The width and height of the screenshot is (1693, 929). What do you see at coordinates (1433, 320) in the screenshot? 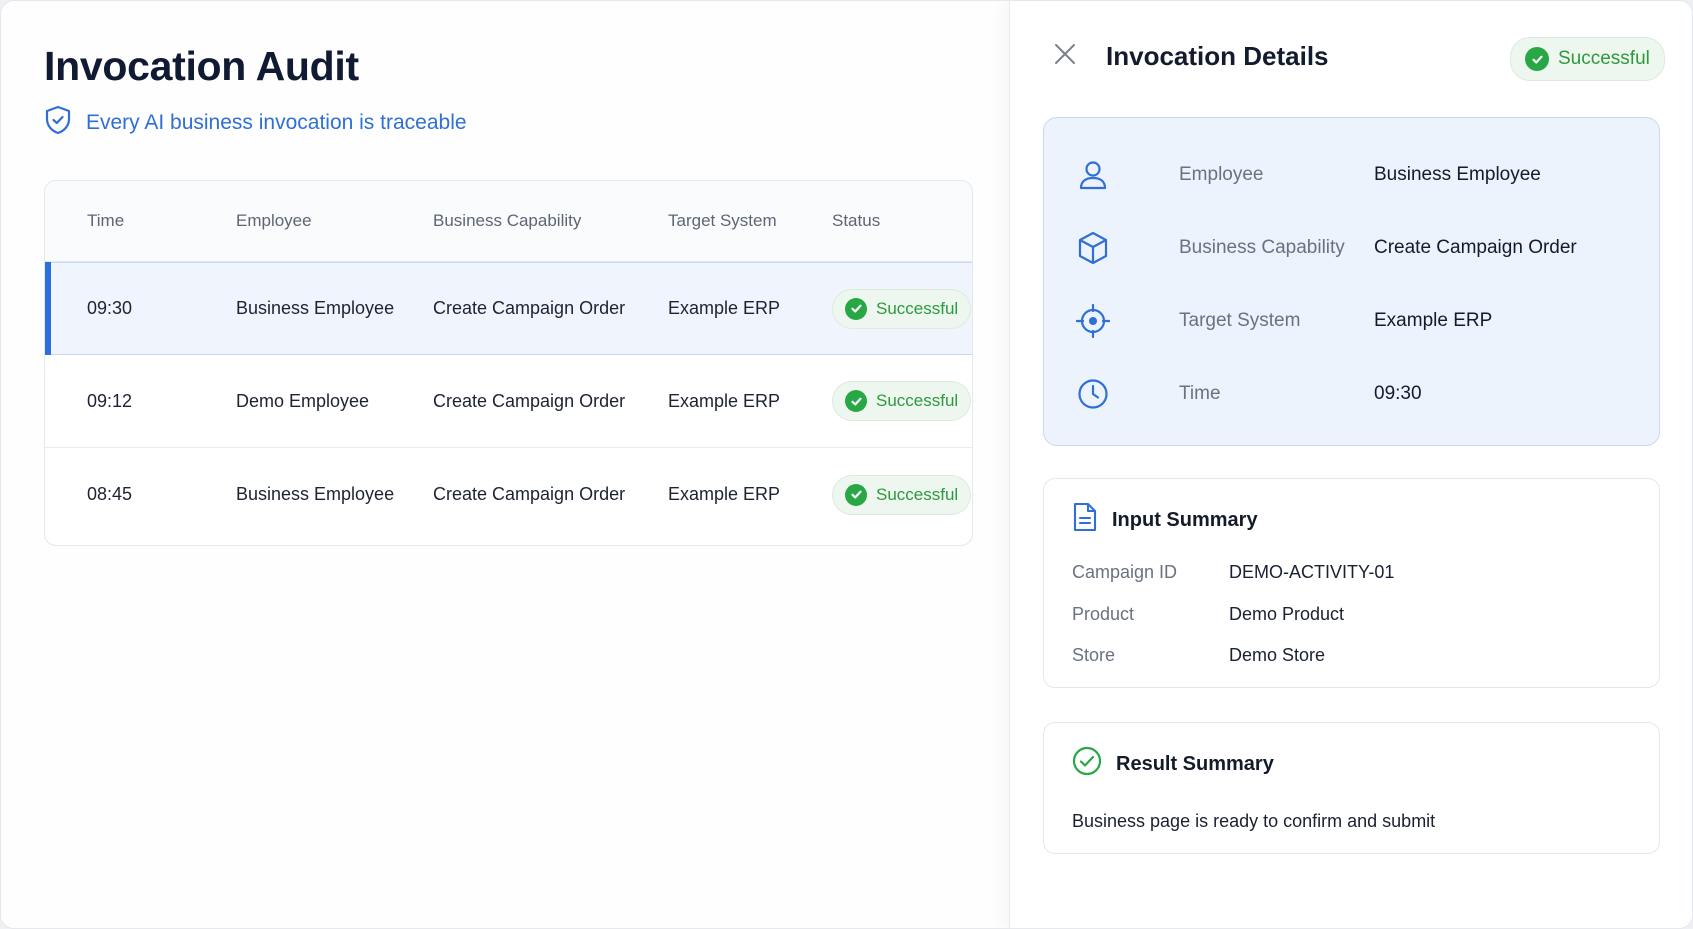
I see `detail-value: Example ERP` at bounding box center [1433, 320].